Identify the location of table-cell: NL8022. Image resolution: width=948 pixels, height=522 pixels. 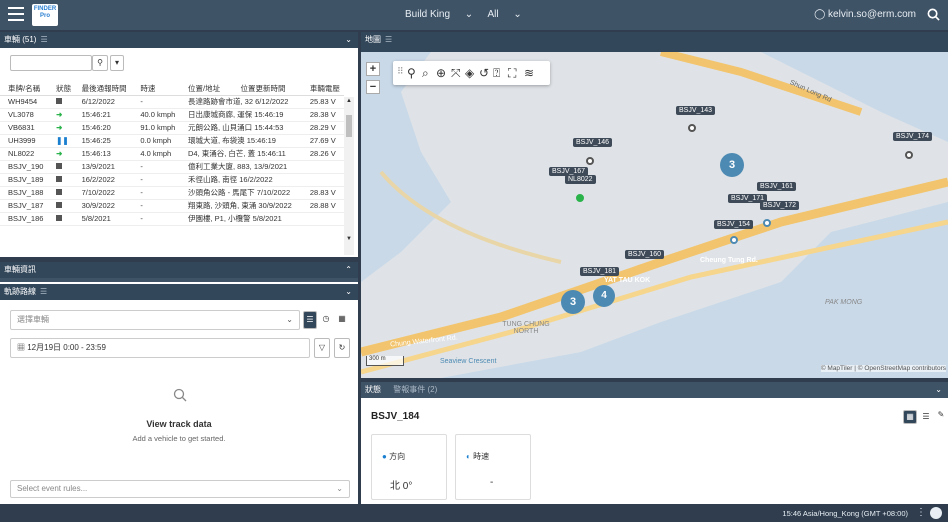
(24, 154).